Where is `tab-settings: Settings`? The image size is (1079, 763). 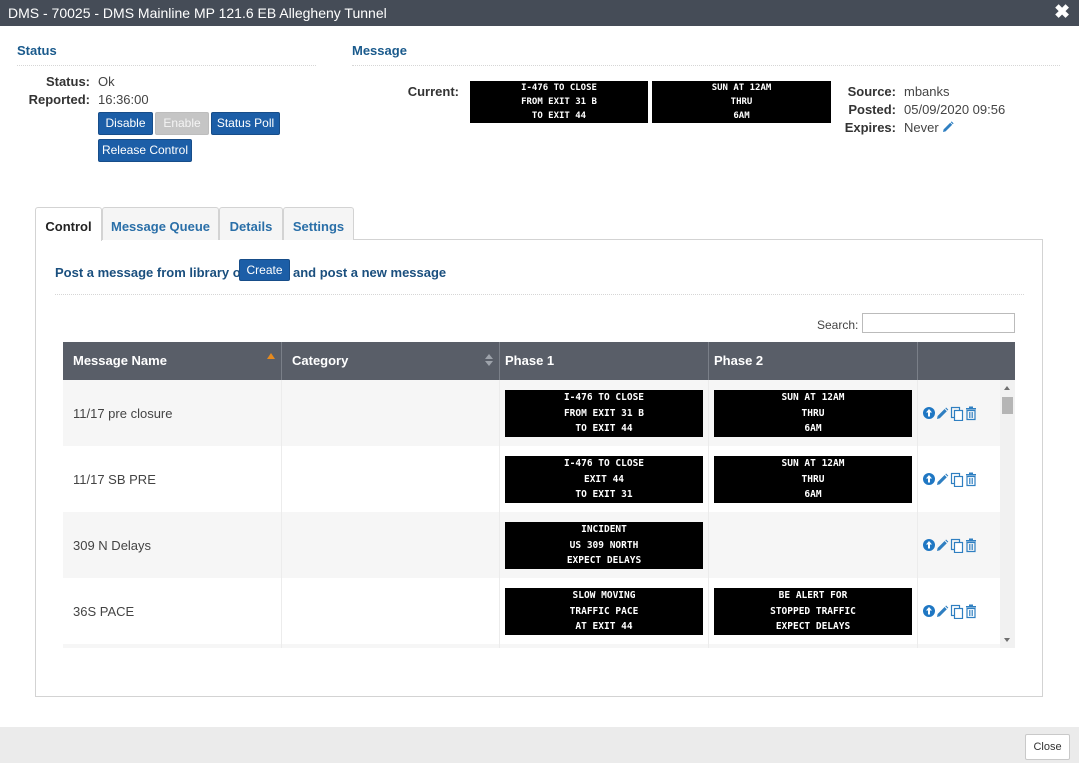
tab-settings: Settings is located at coordinates (318, 223).